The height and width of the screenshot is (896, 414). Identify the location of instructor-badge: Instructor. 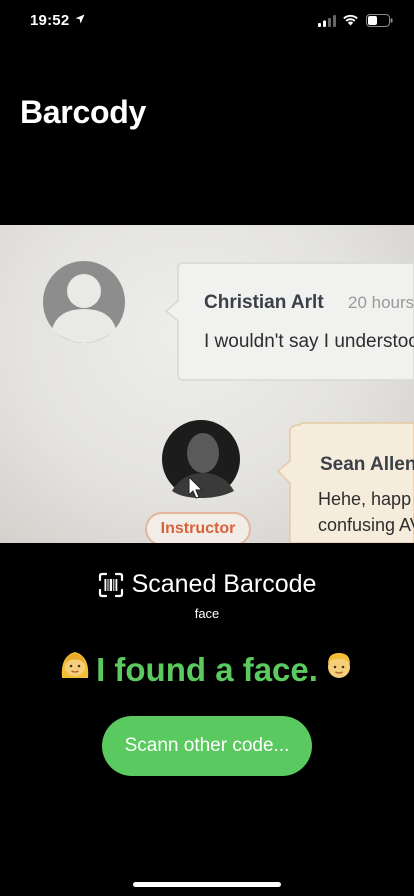
(198, 527).